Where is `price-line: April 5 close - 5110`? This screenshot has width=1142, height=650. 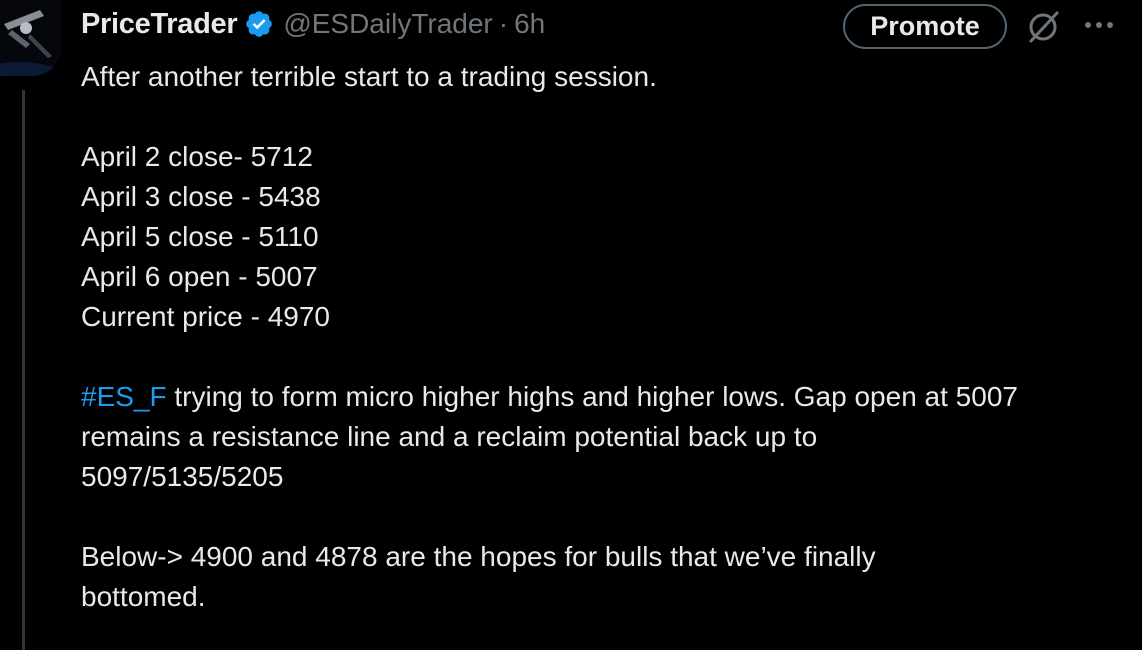 price-line: April 5 close - 5110 is located at coordinates (200, 236).